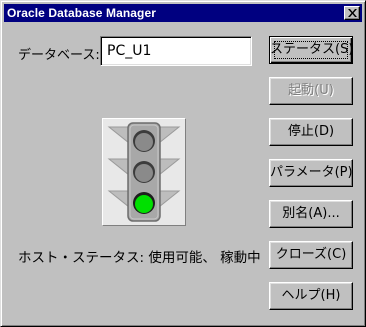  What do you see at coordinates (183, 13) in the screenshot?
I see `title-bar: Oracle Database Manager` at bounding box center [183, 13].